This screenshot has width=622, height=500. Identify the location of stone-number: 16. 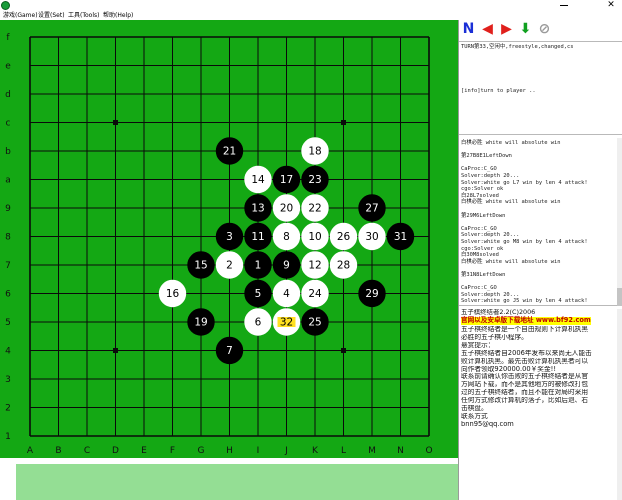
(173, 294).